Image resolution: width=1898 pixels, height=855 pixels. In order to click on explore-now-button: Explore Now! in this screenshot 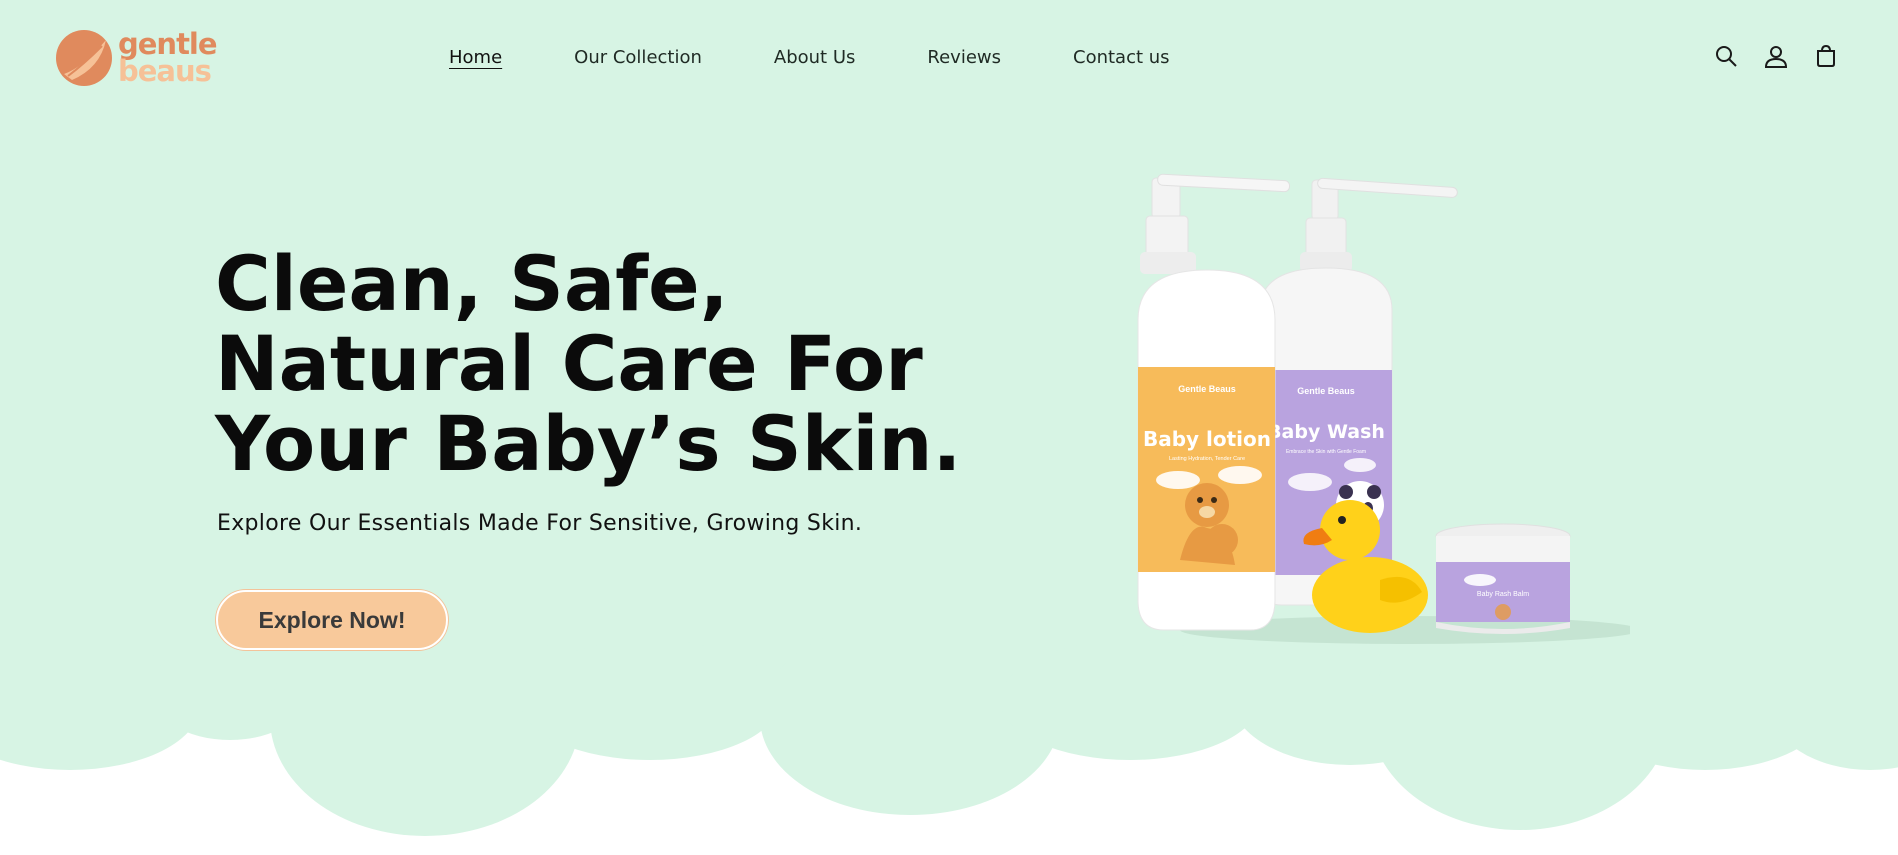, I will do `click(332, 620)`.